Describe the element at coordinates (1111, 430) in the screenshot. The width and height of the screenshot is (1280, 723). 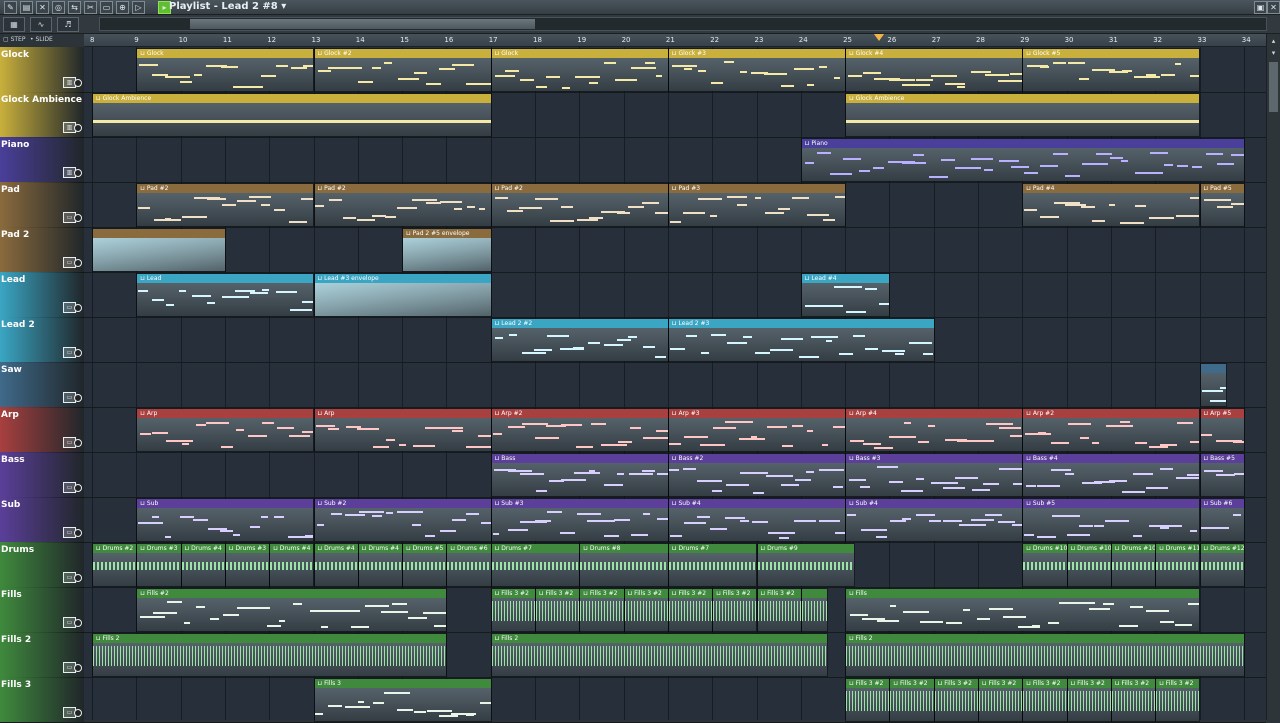
I see `pattern-clip: ⊔ Arp #2` at that location.